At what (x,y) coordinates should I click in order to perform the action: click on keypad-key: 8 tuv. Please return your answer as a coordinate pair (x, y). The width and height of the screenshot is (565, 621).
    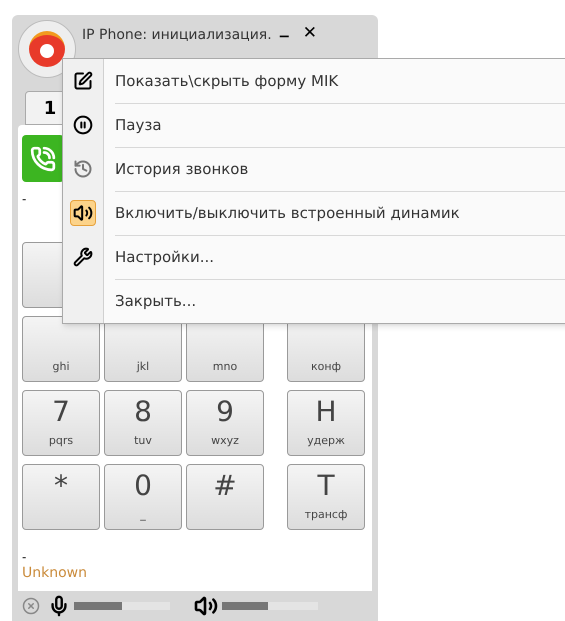
    Looking at the image, I should click on (143, 423).